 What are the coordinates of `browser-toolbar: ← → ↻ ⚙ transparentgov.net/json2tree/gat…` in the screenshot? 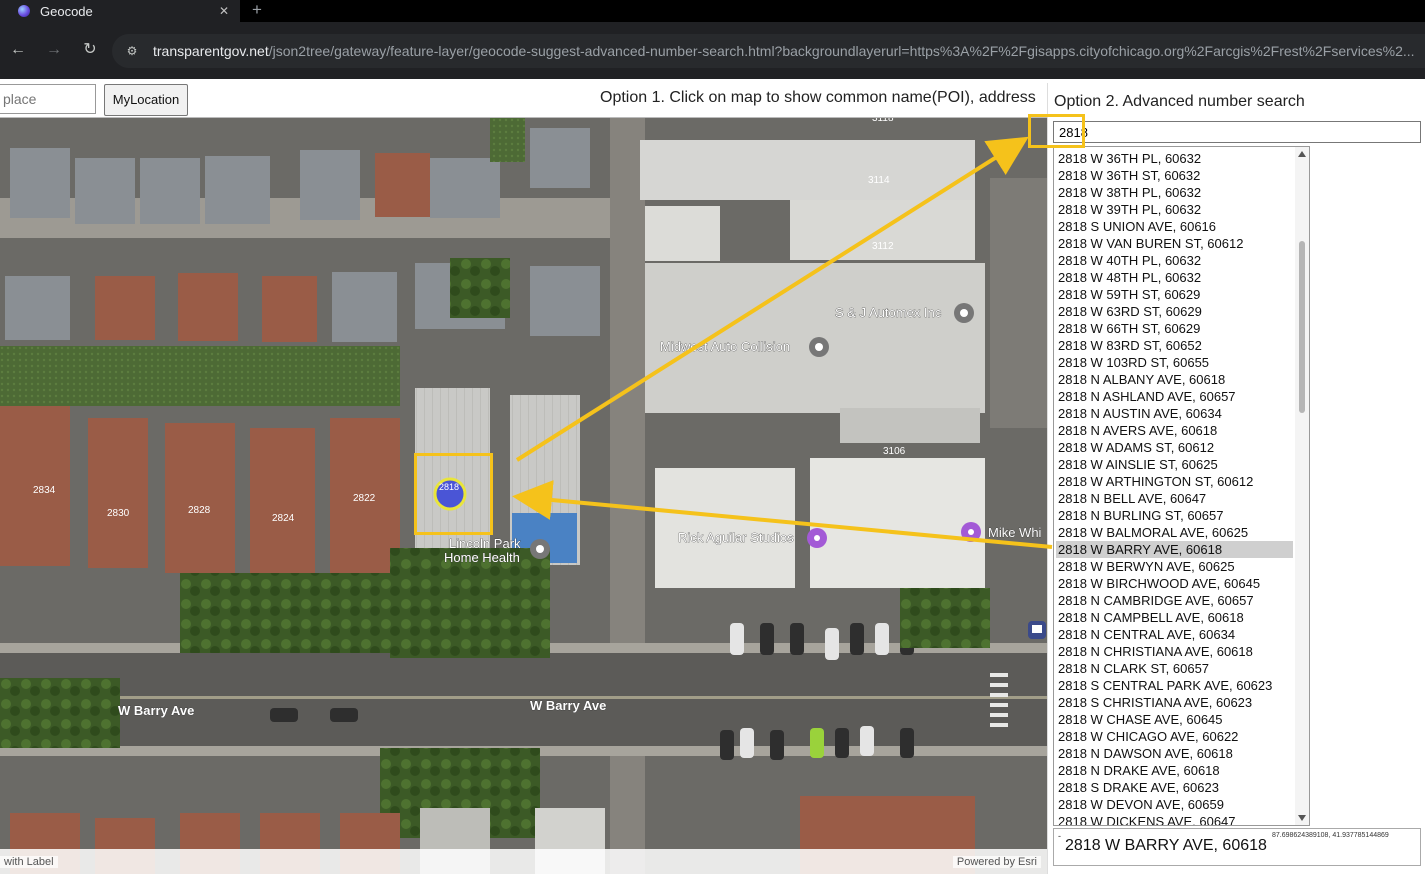 It's located at (712, 50).